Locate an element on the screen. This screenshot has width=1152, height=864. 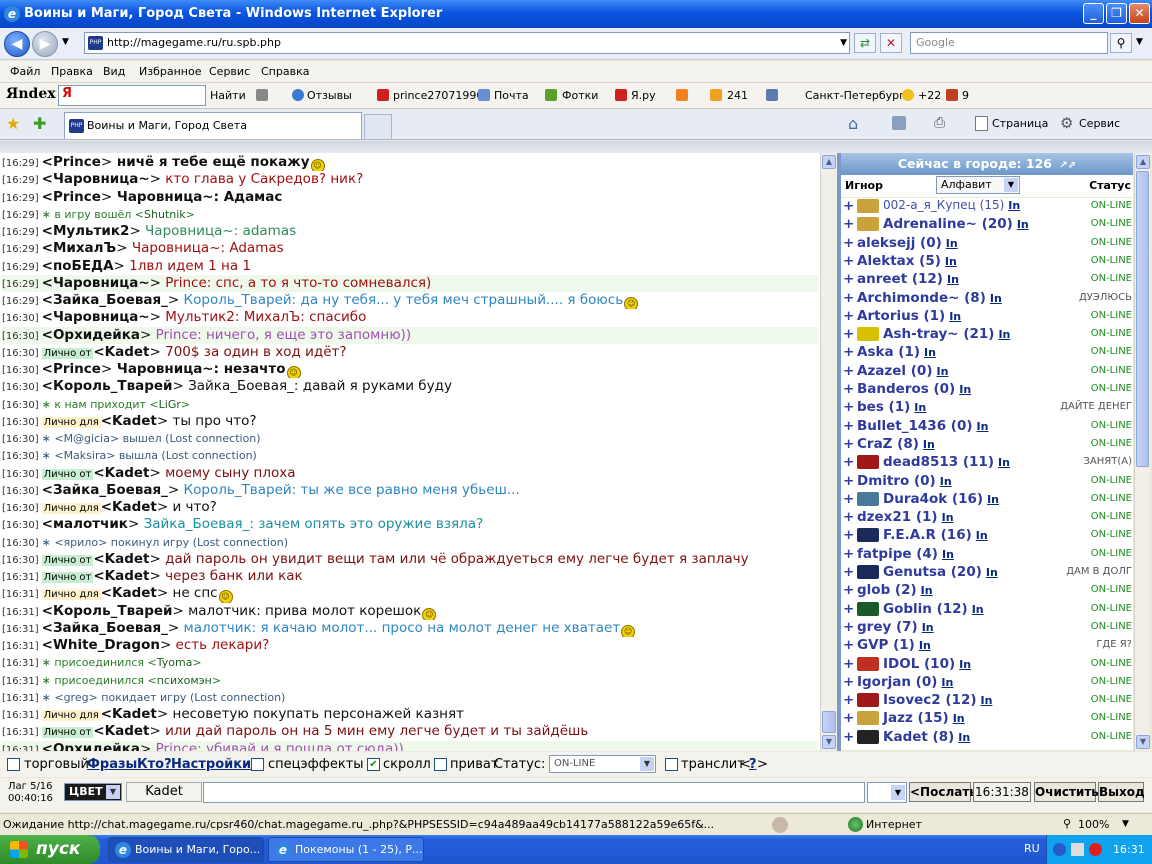
user-name: grey (7) In is located at coordinates (895, 627).